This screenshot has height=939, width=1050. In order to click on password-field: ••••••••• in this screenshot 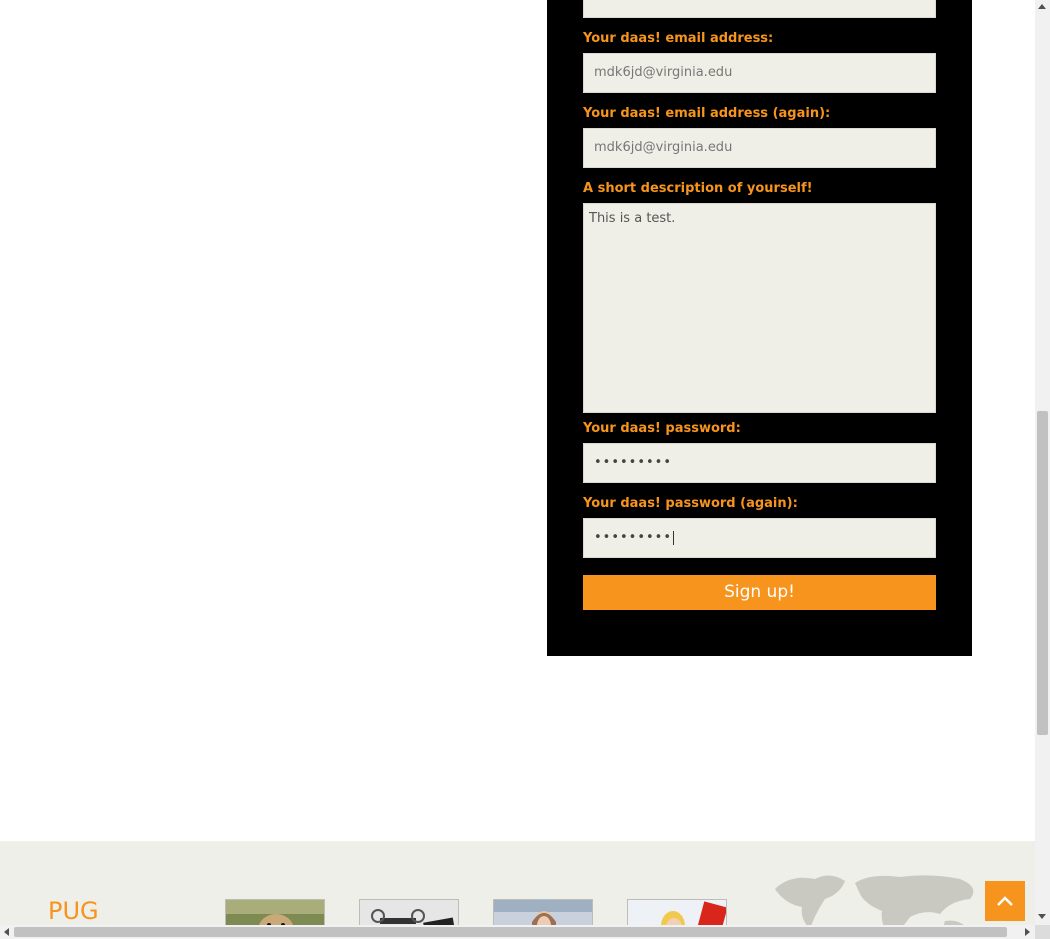, I will do `click(759, 463)`.